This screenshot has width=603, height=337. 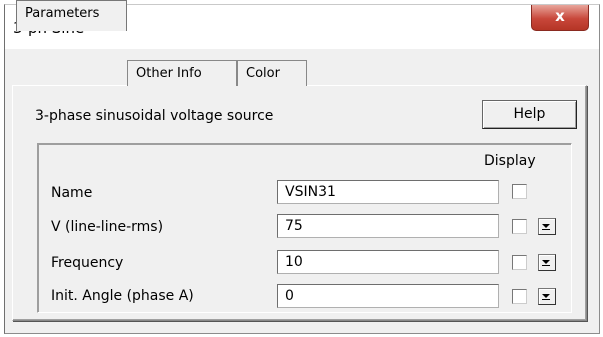 I want to click on tab-color: Color, so click(x=272, y=73).